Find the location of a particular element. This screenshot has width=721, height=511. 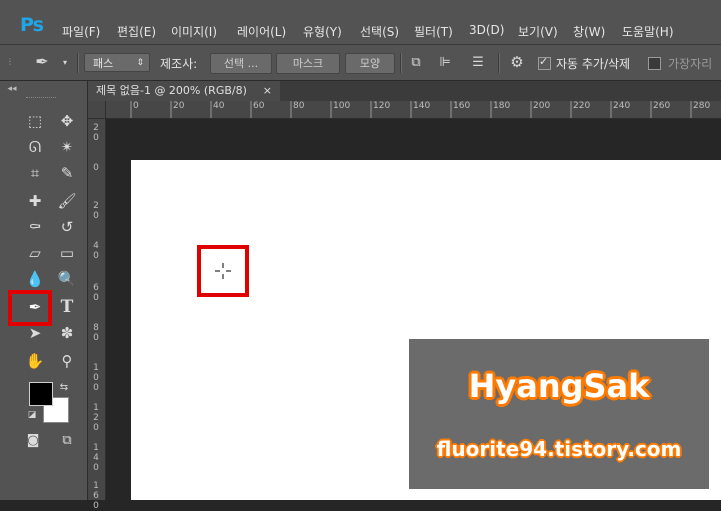

menu-type: 유형(Y) is located at coordinates (322, 31).